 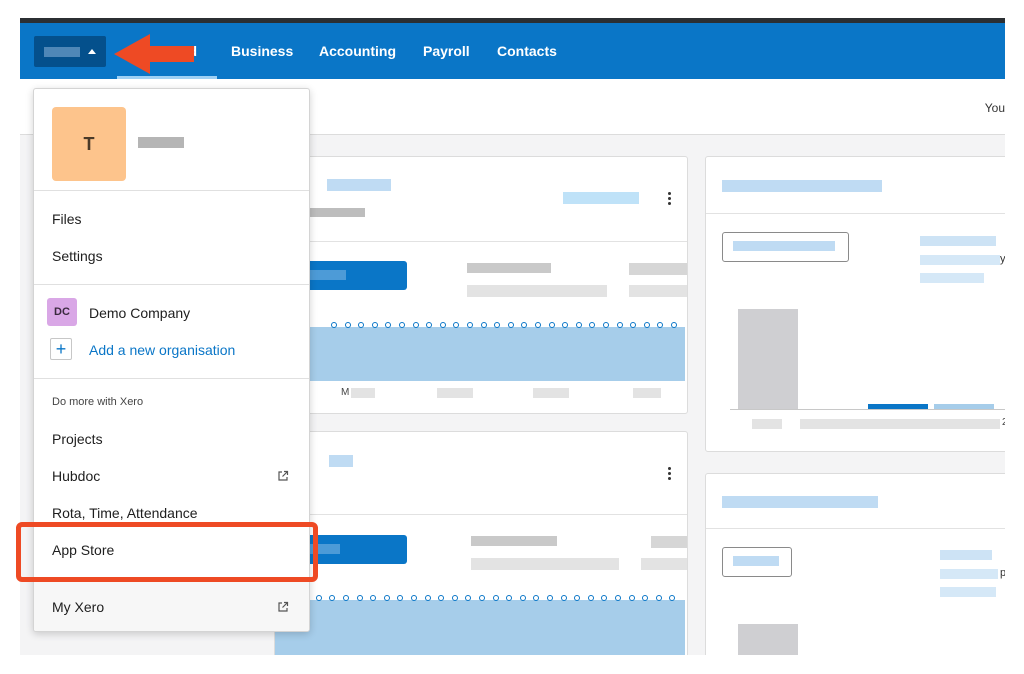 I want to click on right2-select-button, so click(x=757, y=562).